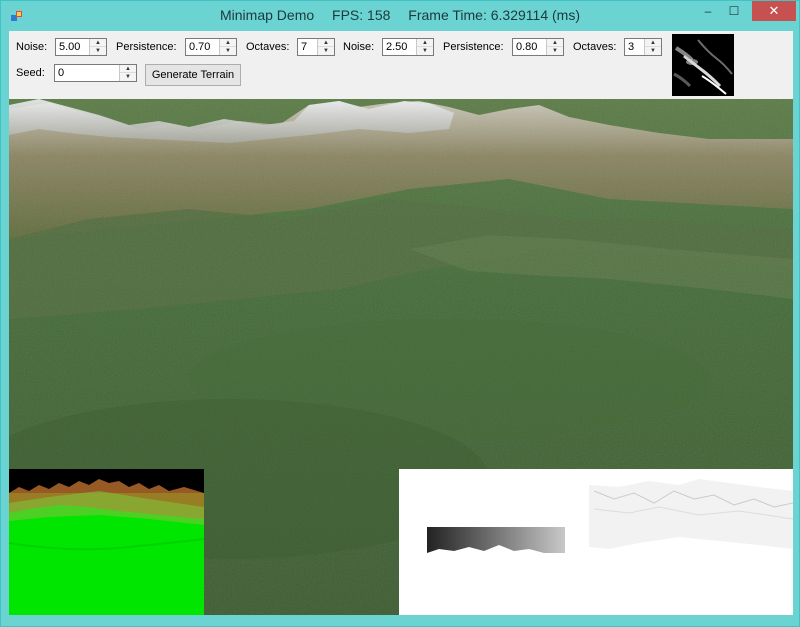 The image size is (800, 627). I want to click on minimize-button: –, so click(708, 11).